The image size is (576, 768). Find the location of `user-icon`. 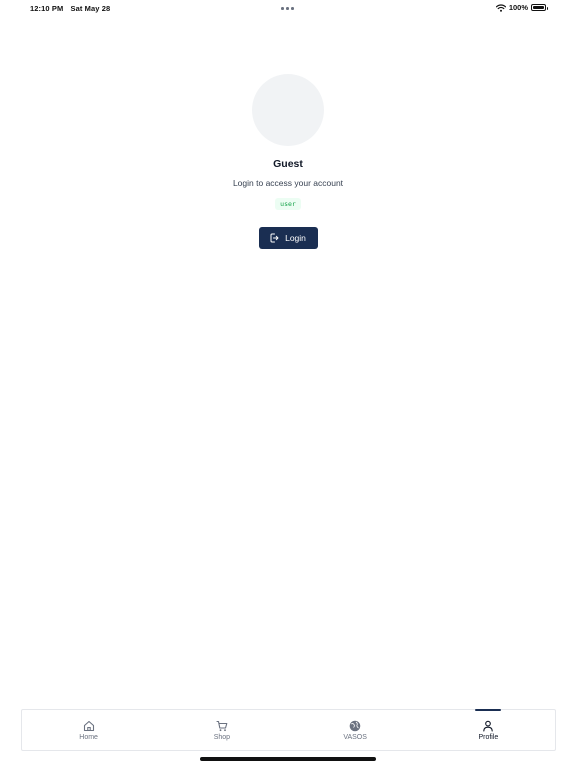

user-icon is located at coordinates (488, 726).